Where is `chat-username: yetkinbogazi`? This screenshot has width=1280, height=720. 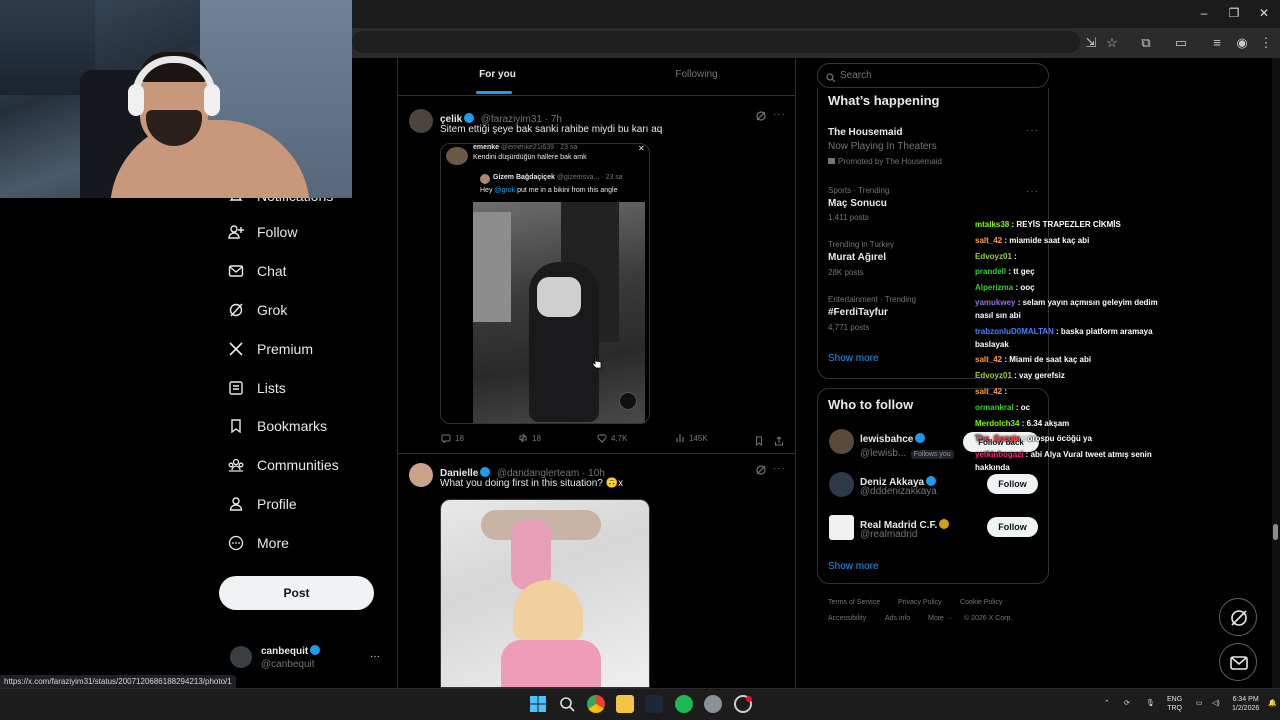 chat-username: yetkinbogazi is located at coordinates (999, 454).